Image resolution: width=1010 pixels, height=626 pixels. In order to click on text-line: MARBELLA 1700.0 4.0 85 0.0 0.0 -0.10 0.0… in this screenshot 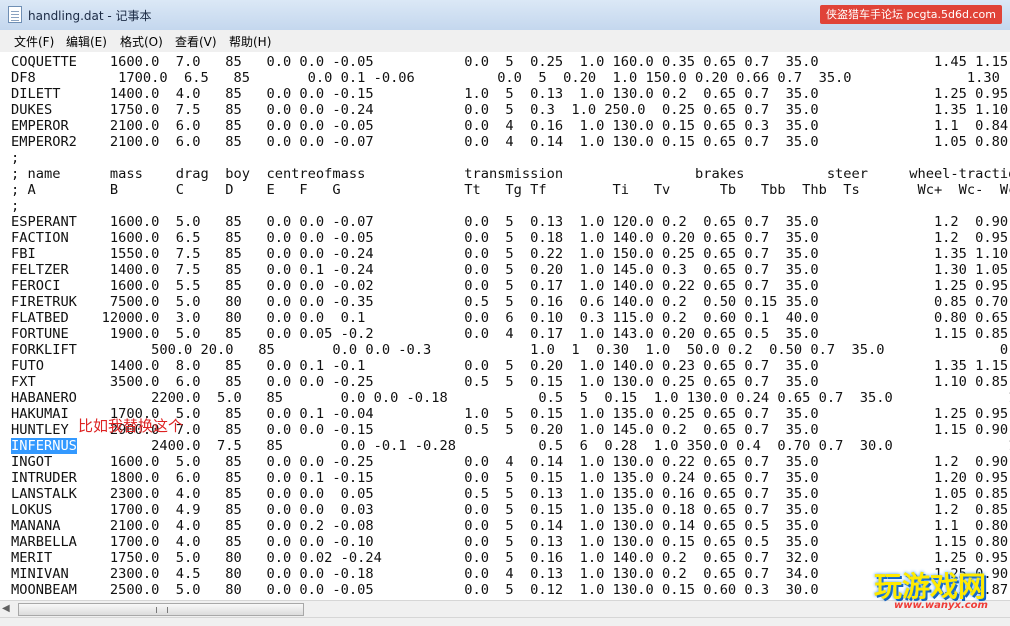, I will do `click(510, 542)`.